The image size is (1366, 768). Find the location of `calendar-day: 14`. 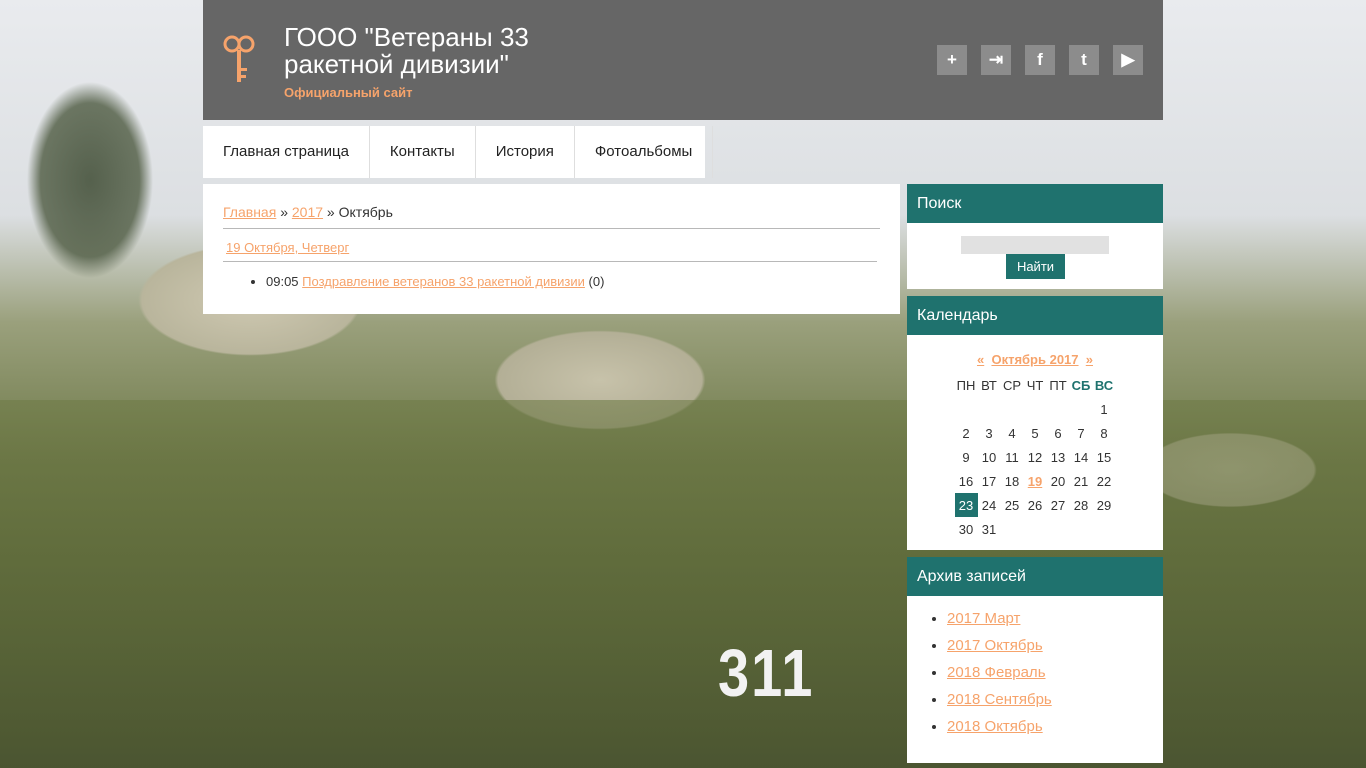

calendar-day: 14 is located at coordinates (1081, 457).